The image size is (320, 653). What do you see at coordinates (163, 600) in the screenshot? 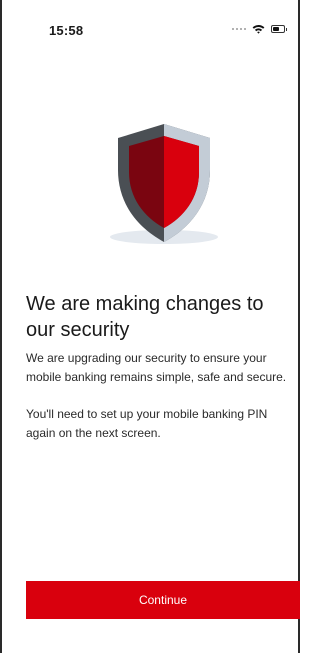
I see `continue-button: Continue` at bounding box center [163, 600].